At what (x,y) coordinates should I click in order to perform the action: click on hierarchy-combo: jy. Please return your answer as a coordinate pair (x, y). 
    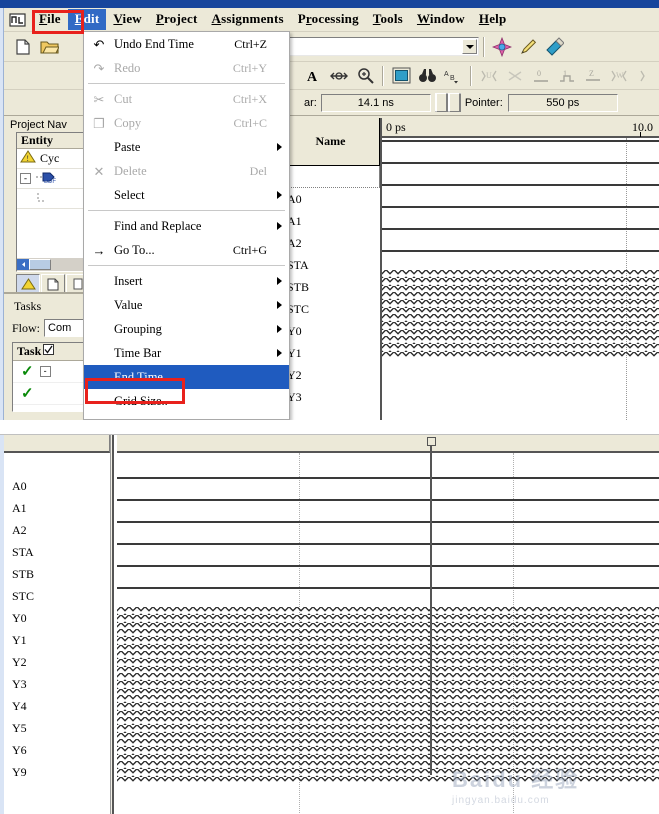
    Looking at the image, I should click on (371, 46).